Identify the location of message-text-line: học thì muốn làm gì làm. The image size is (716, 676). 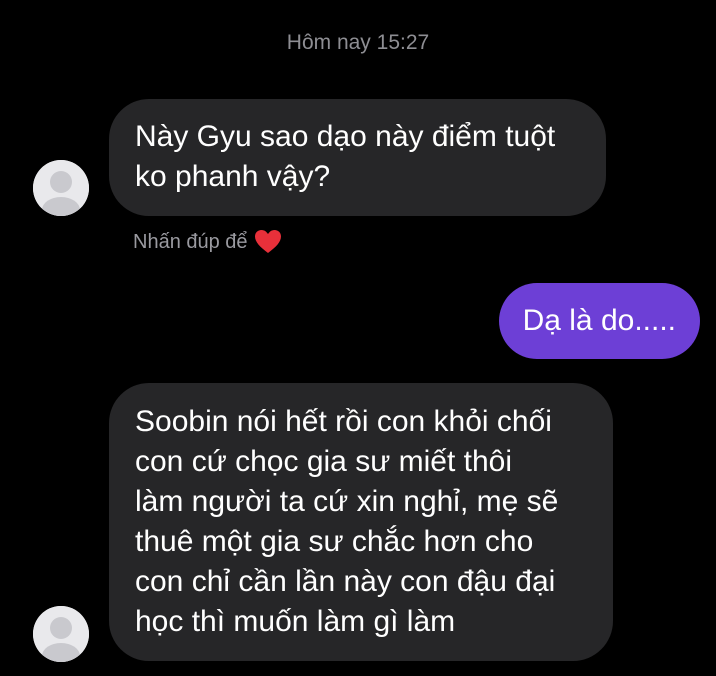
(295, 621).